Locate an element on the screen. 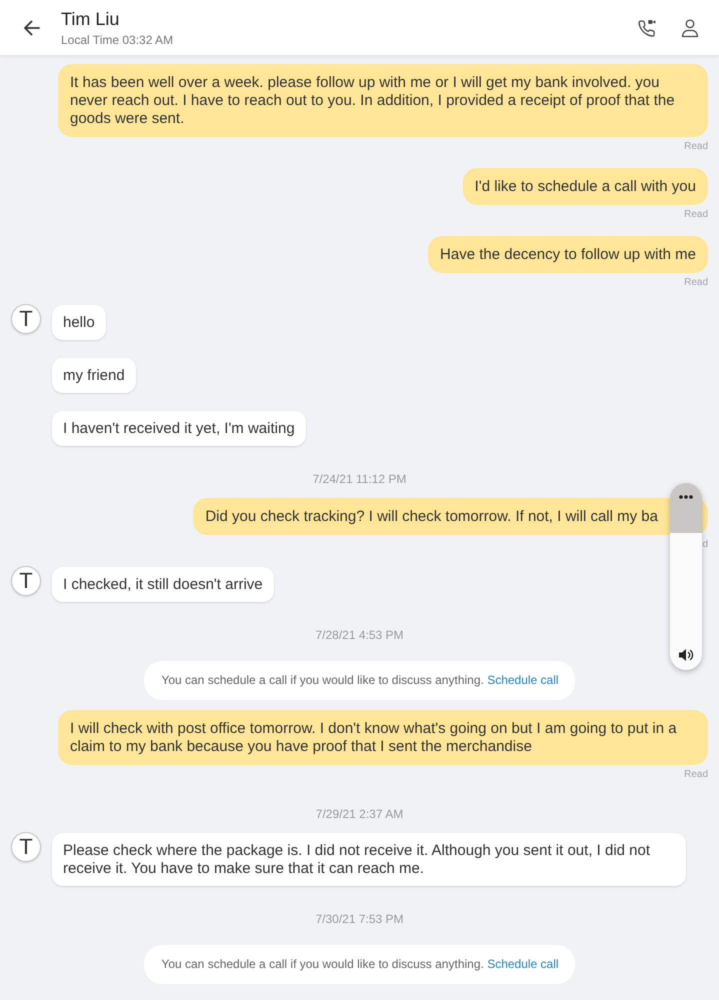 This screenshot has width=719, height=1000. message-bubble: It has been well over a week. please follow up with me or I will get my bank involved. you never reach out. I have to reach out to you. In addition, I provided a receipt of proof that the goods were sent. is located at coordinates (383, 100).